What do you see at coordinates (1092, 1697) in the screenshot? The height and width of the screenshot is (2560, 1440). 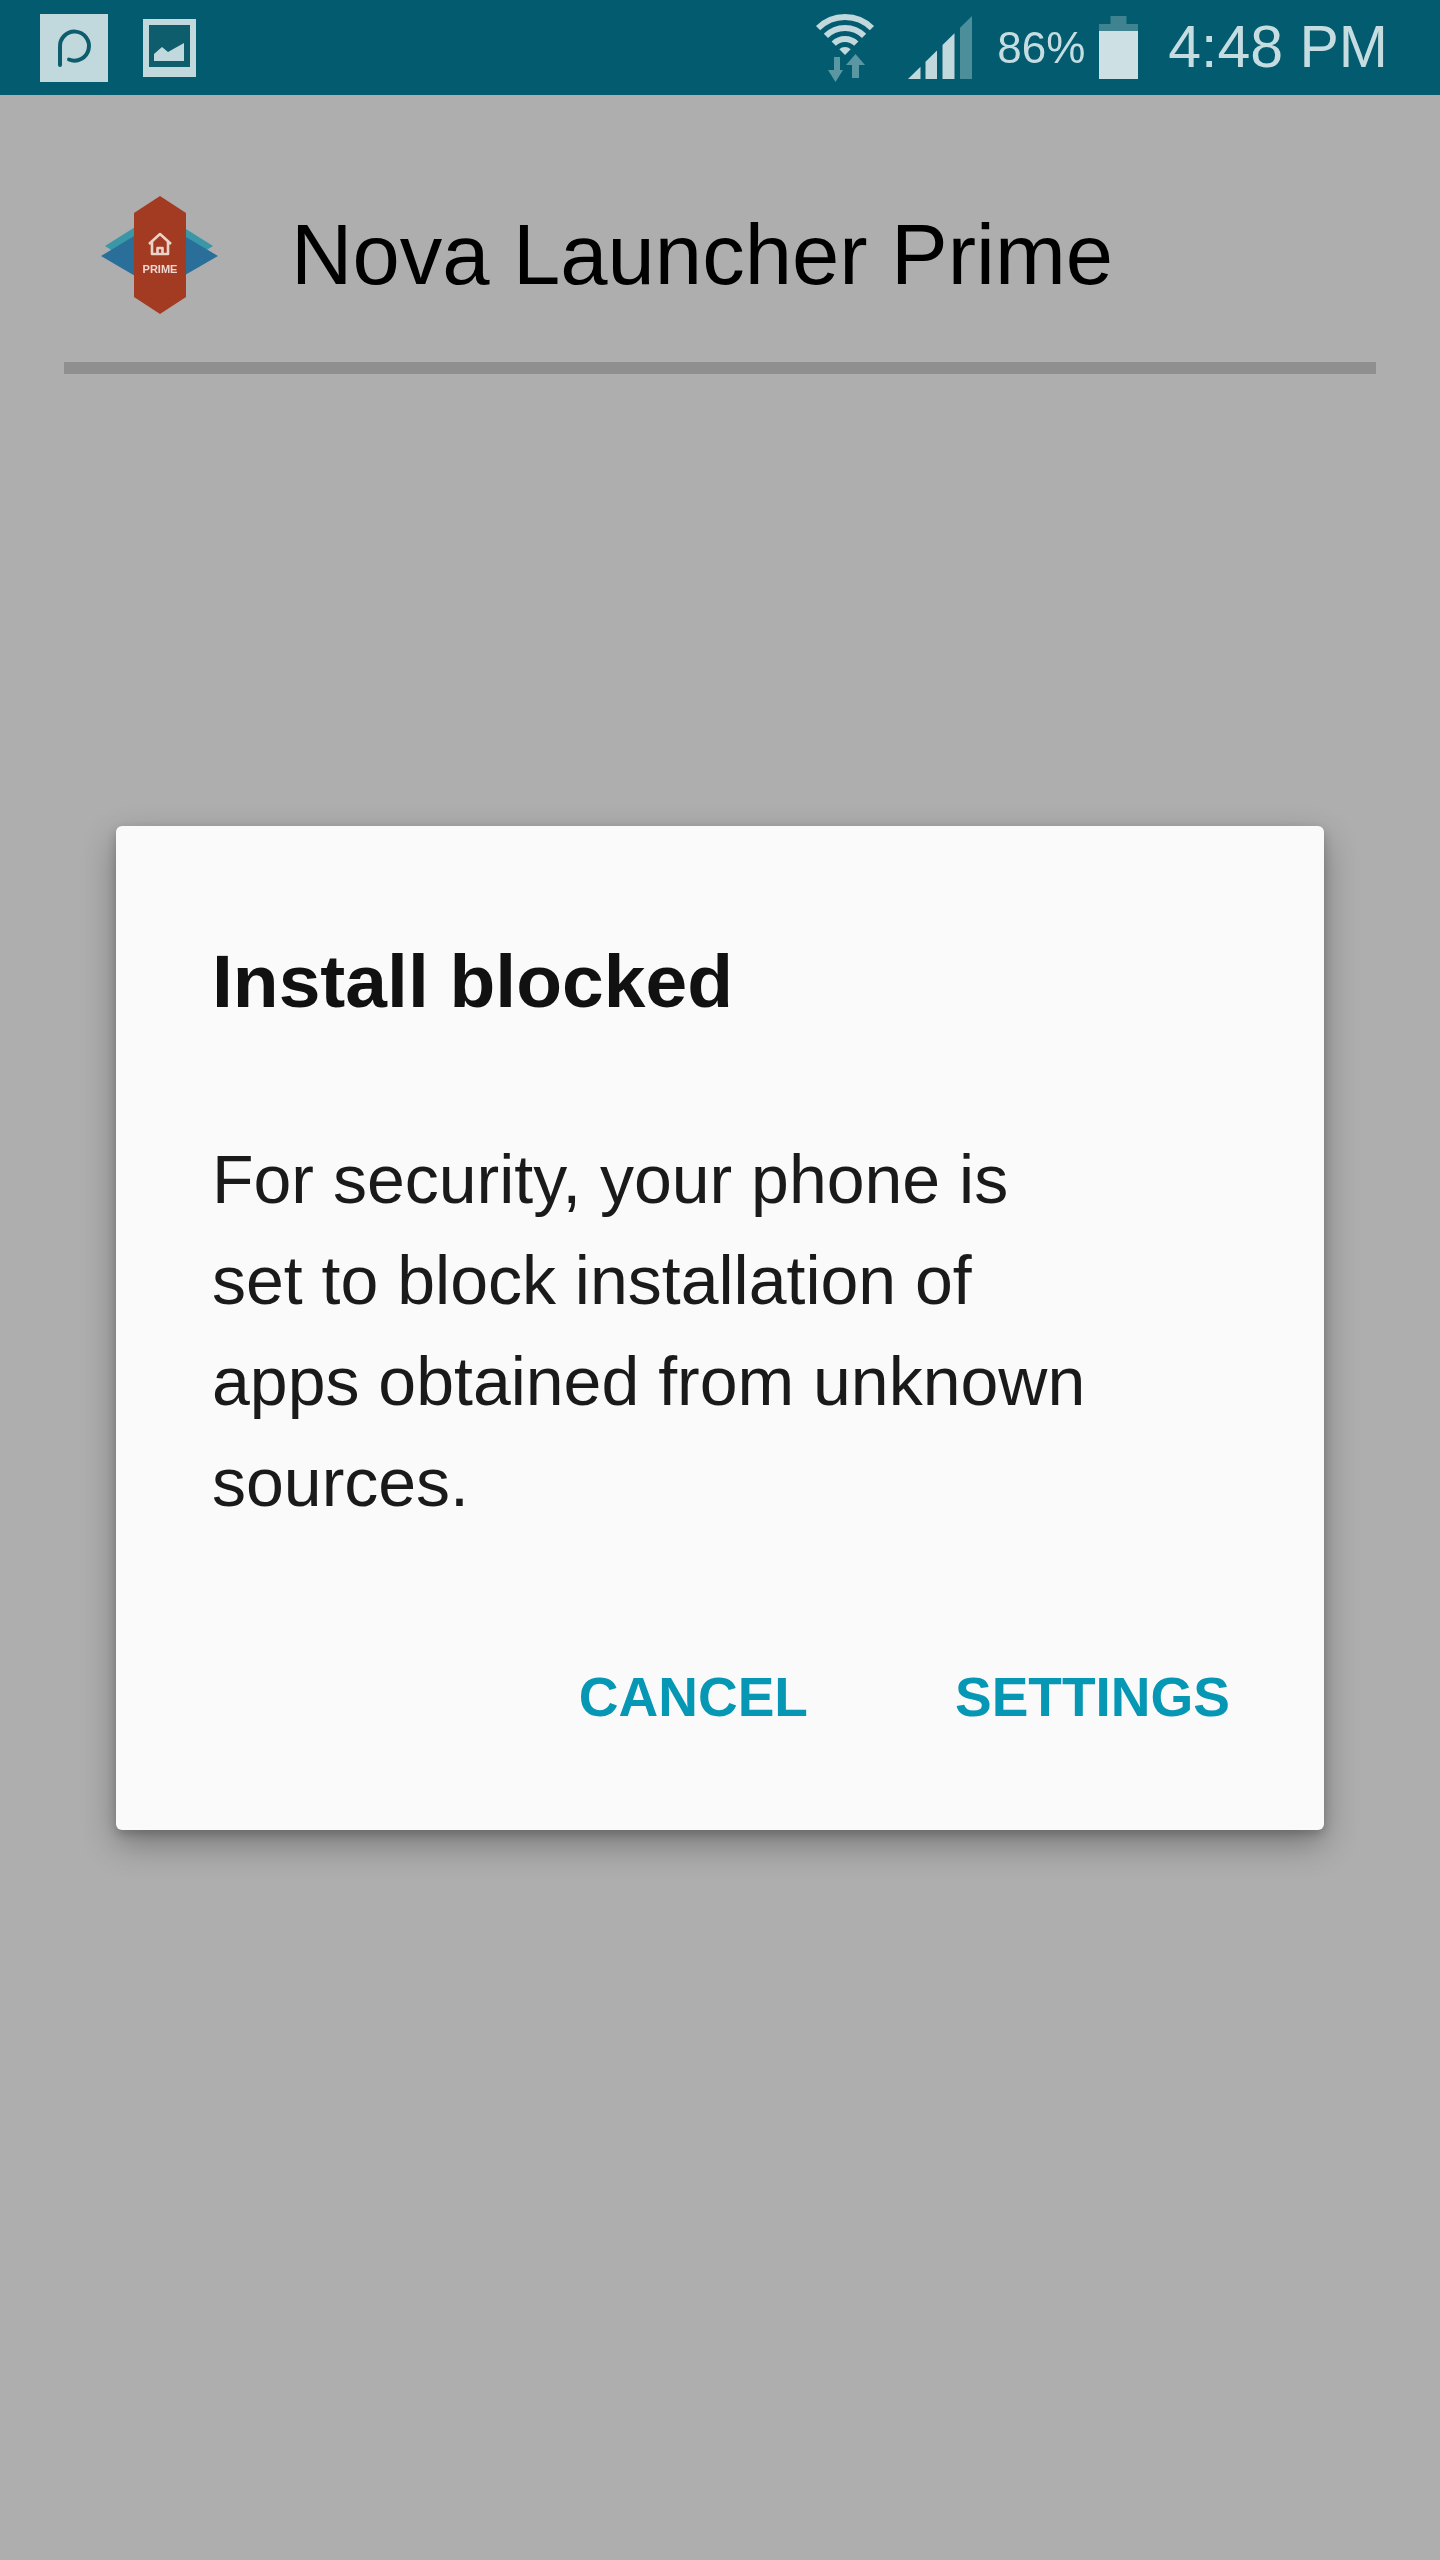 I see `dialog-action-button: SETTINGS` at bounding box center [1092, 1697].